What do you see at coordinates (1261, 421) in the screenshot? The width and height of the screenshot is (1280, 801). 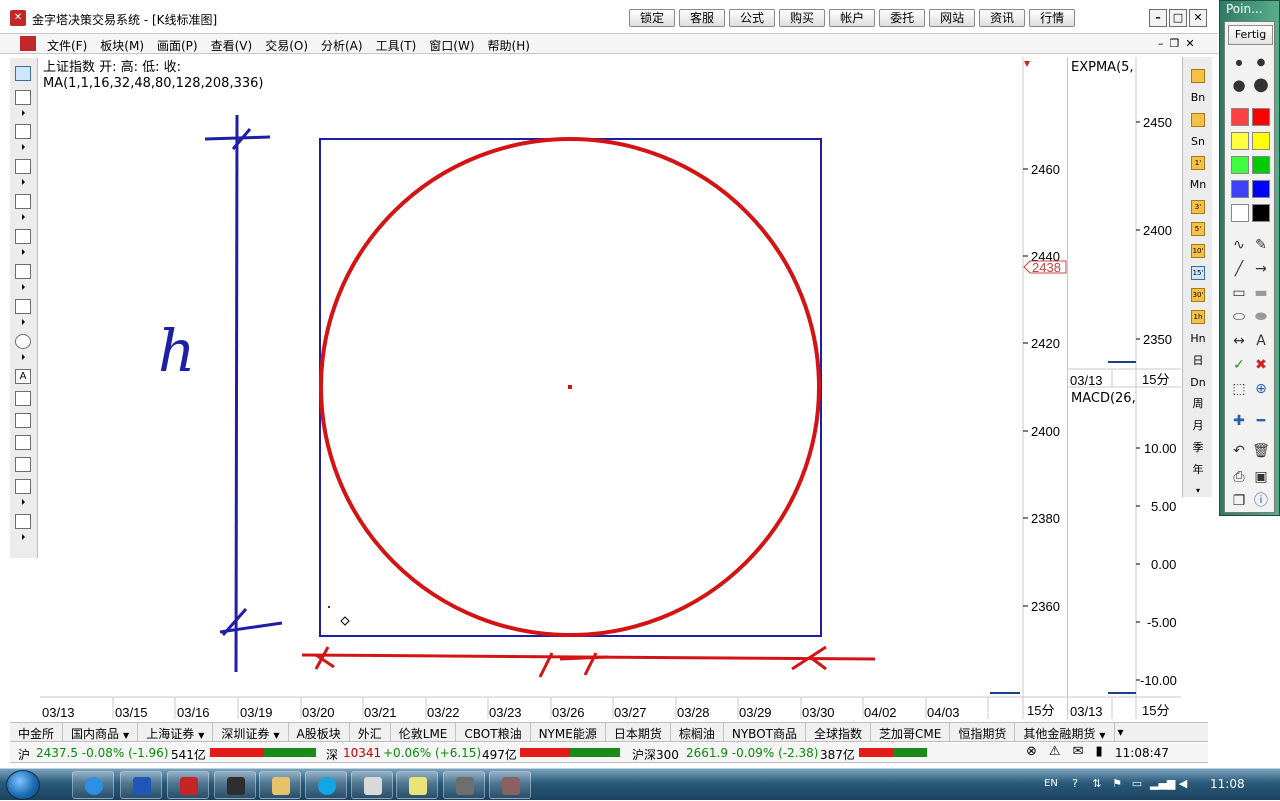 I see `minus-icon: ━` at bounding box center [1261, 421].